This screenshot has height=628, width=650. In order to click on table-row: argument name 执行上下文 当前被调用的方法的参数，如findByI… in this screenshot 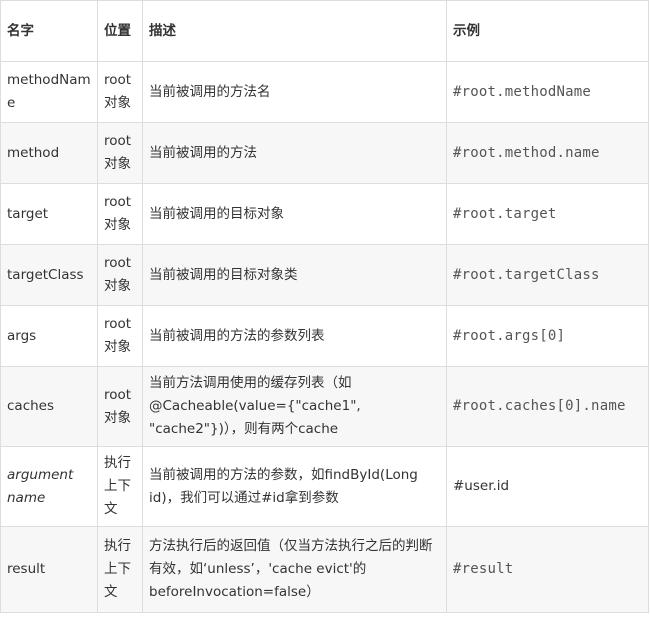, I will do `click(324, 486)`.